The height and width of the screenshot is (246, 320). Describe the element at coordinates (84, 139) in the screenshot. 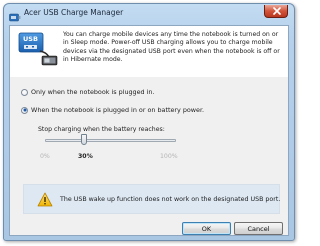

I see `battery-slider-thumb` at that location.